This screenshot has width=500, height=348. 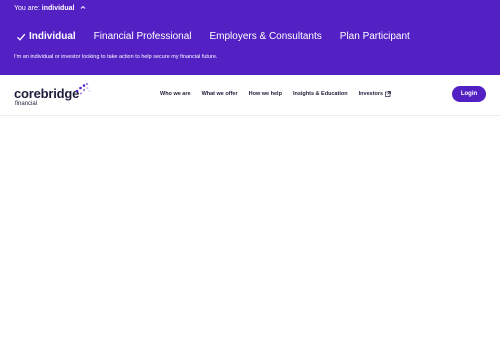 I want to click on tab-label: Plan Participant, so click(x=374, y=36).